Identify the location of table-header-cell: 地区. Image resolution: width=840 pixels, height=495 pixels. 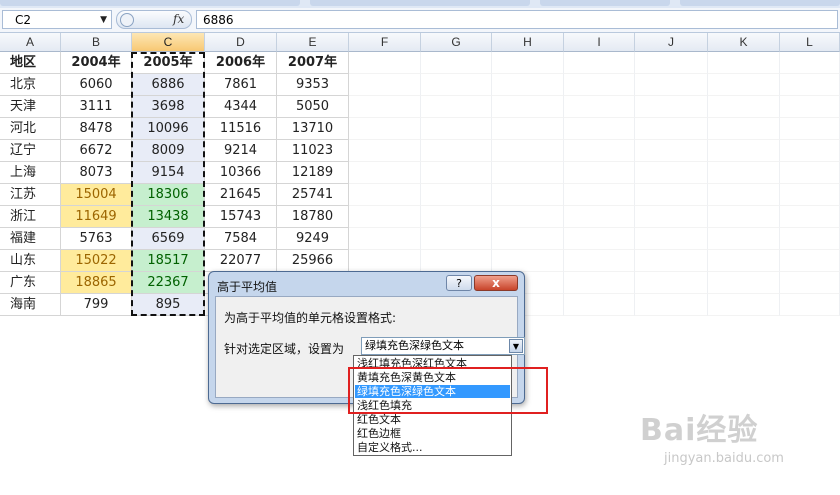
(30, 63).